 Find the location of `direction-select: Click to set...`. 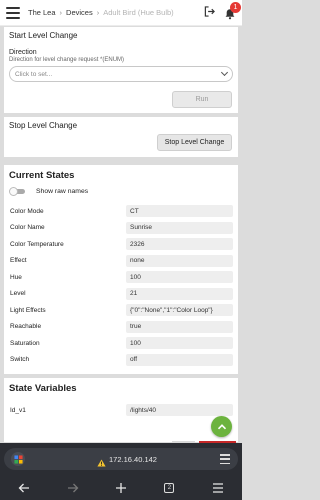

direction-select: Click to set... is located at coordinates (121, 74).